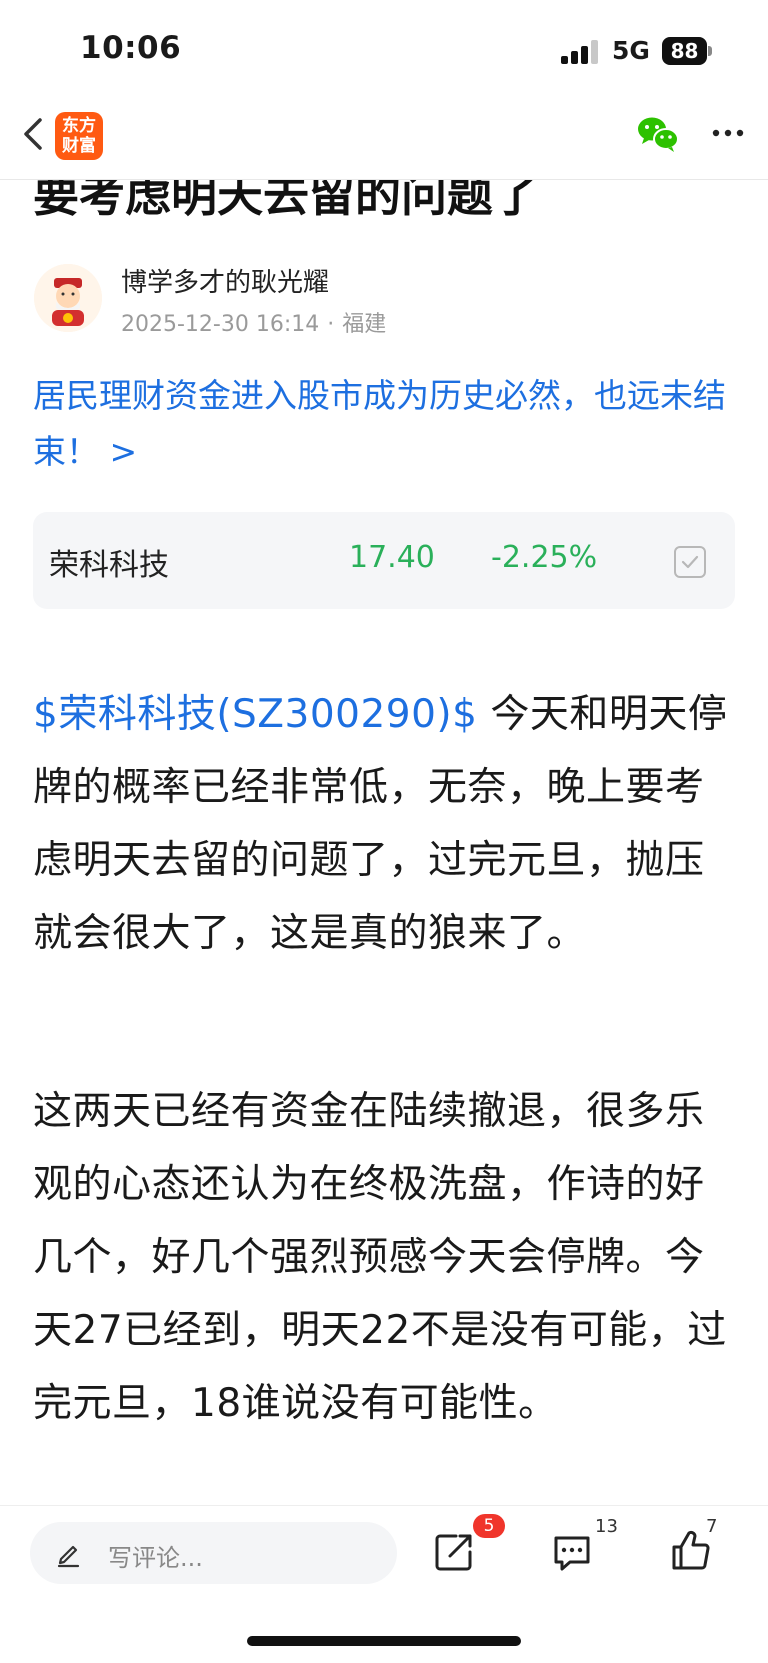 The image size is (768, 1663). Describe the element at coordinates (79, 146) in the screenshot. I see `logo-line2: 财富` at that location.